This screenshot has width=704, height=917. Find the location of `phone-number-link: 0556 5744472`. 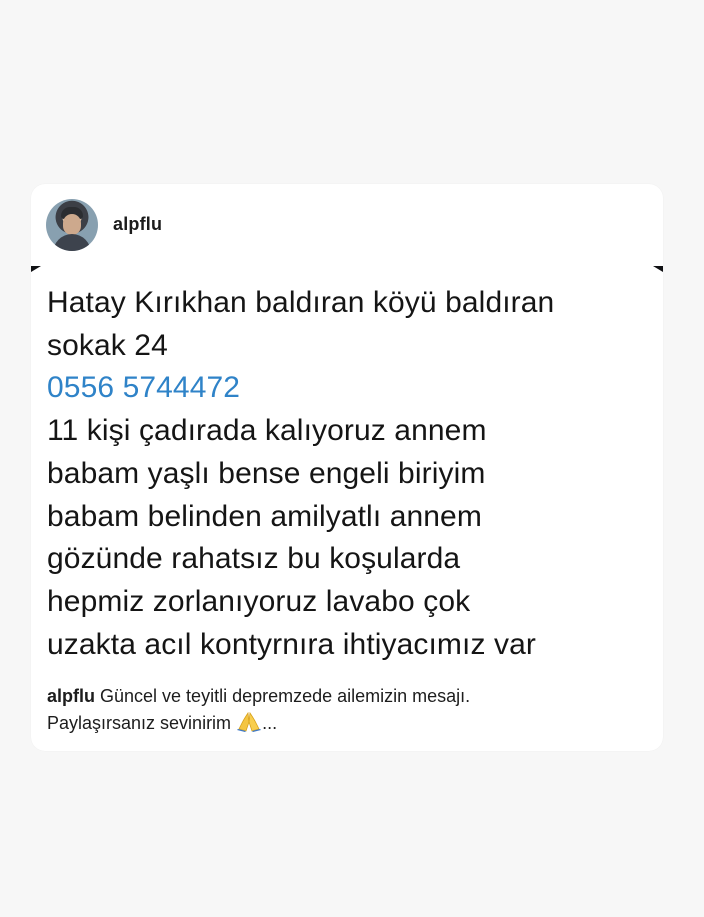

phone-number-link: 0556 5744472 is located at coordinates (347, 388).